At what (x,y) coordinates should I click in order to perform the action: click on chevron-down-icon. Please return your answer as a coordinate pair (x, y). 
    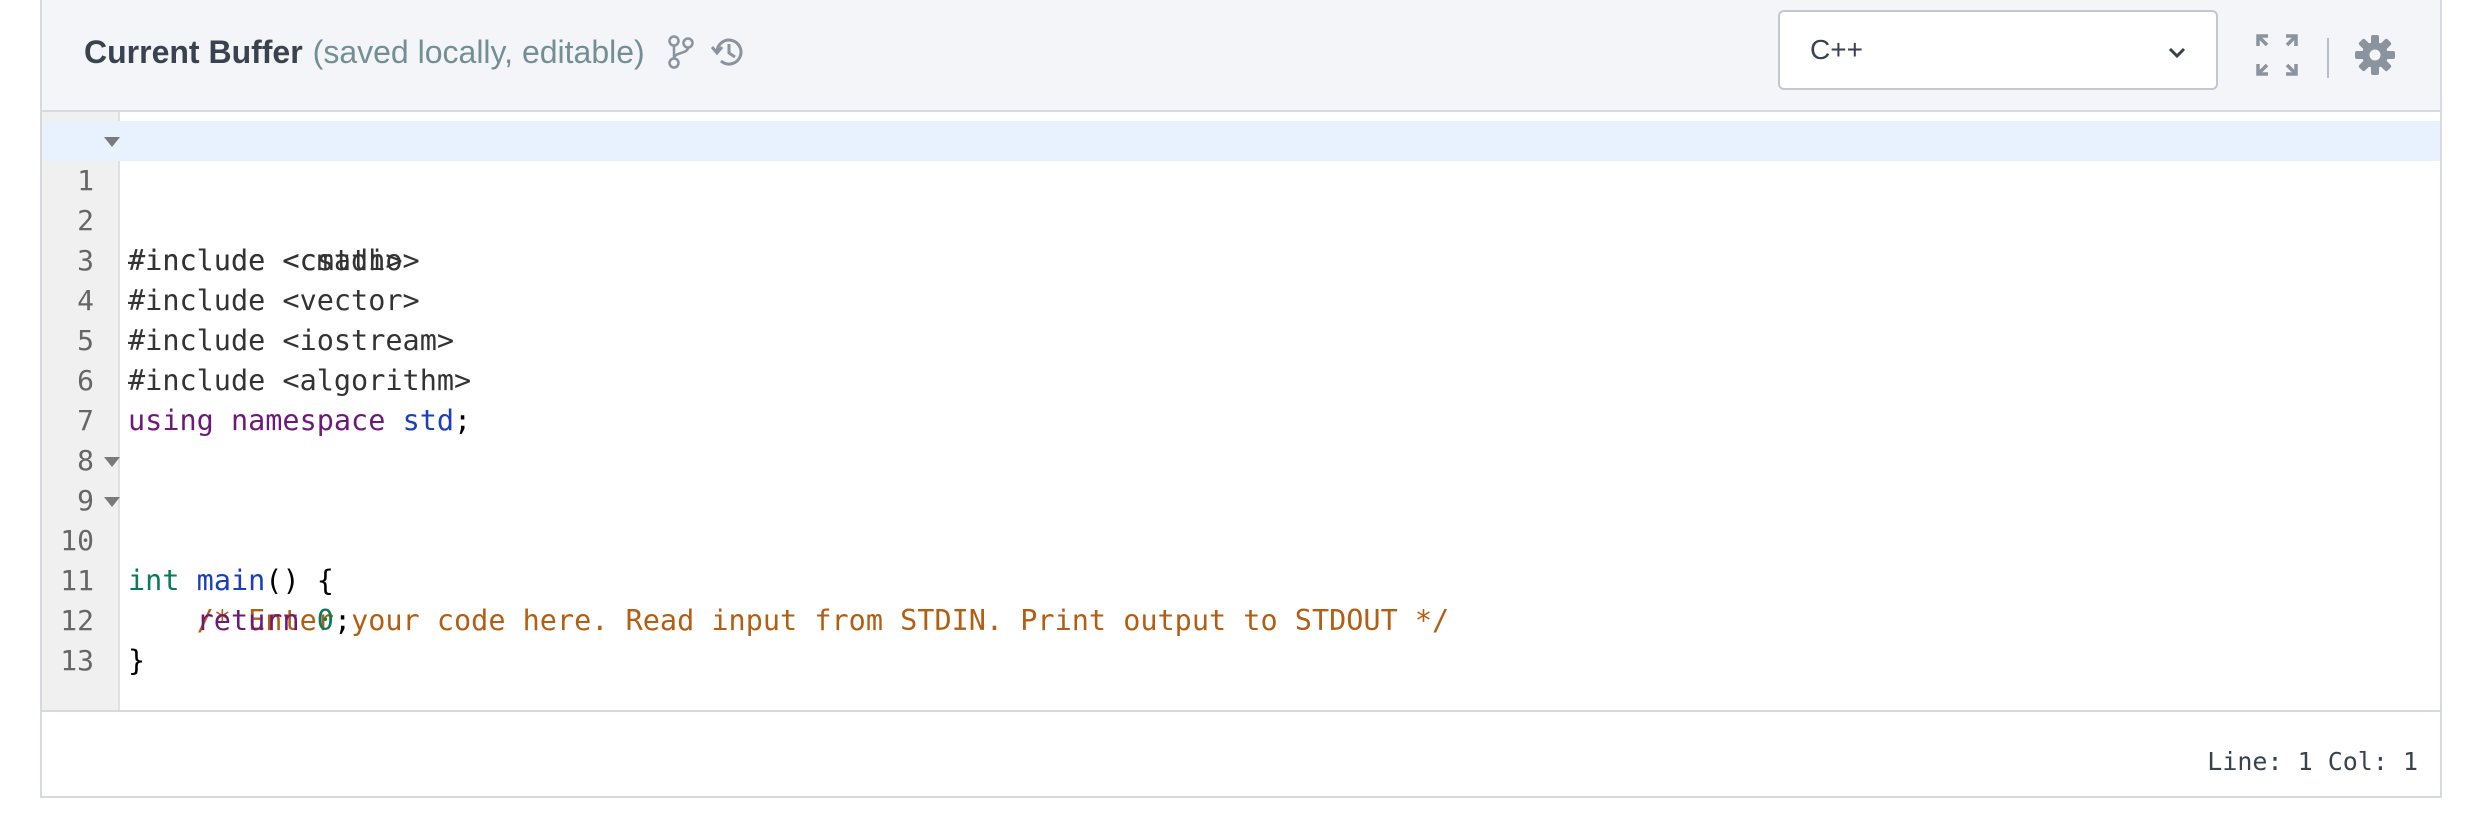
    Looking at the image, I should click on (2177, 50).